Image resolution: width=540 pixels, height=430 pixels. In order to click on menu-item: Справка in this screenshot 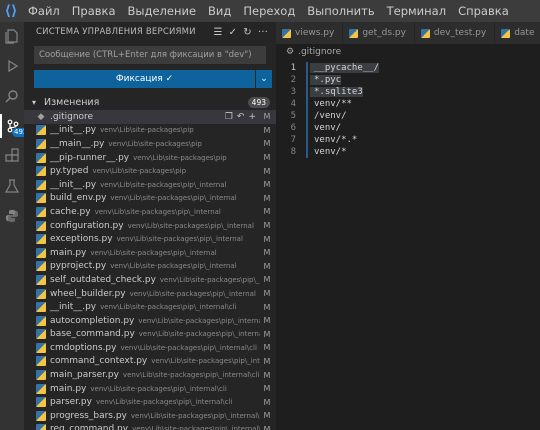, I will do `click(483, 11)`.